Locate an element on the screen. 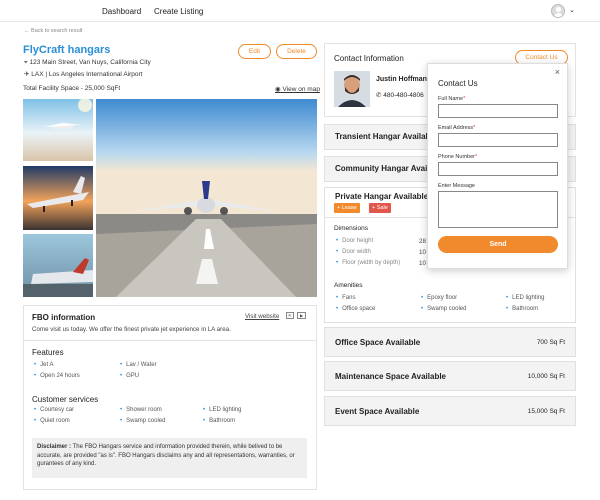 The width and height of the screenshot is (600, 500). fbo-title: FBO information is located at coordinates (64, 317).